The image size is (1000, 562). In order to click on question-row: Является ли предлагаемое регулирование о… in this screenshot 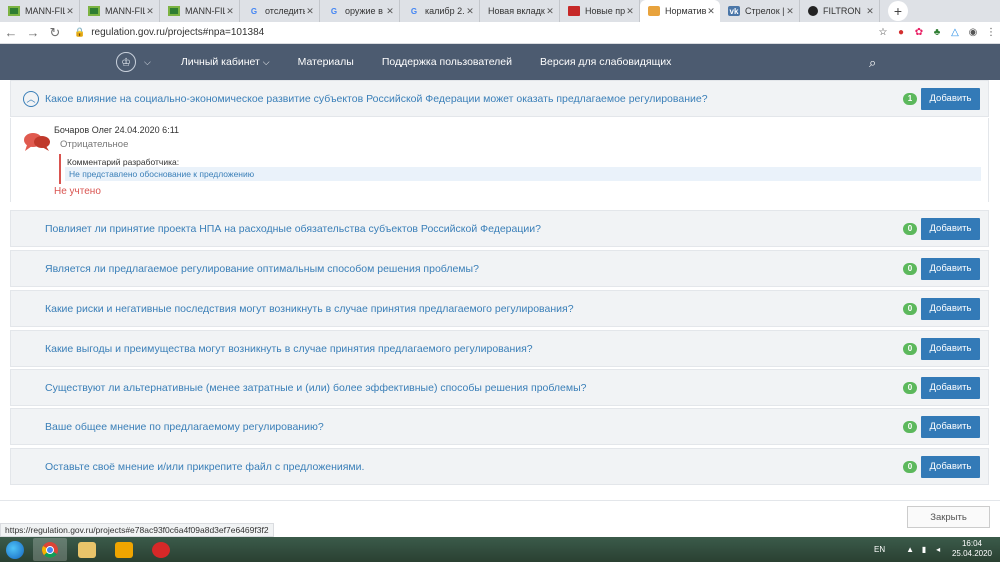, I will do `click(499, 268)`.